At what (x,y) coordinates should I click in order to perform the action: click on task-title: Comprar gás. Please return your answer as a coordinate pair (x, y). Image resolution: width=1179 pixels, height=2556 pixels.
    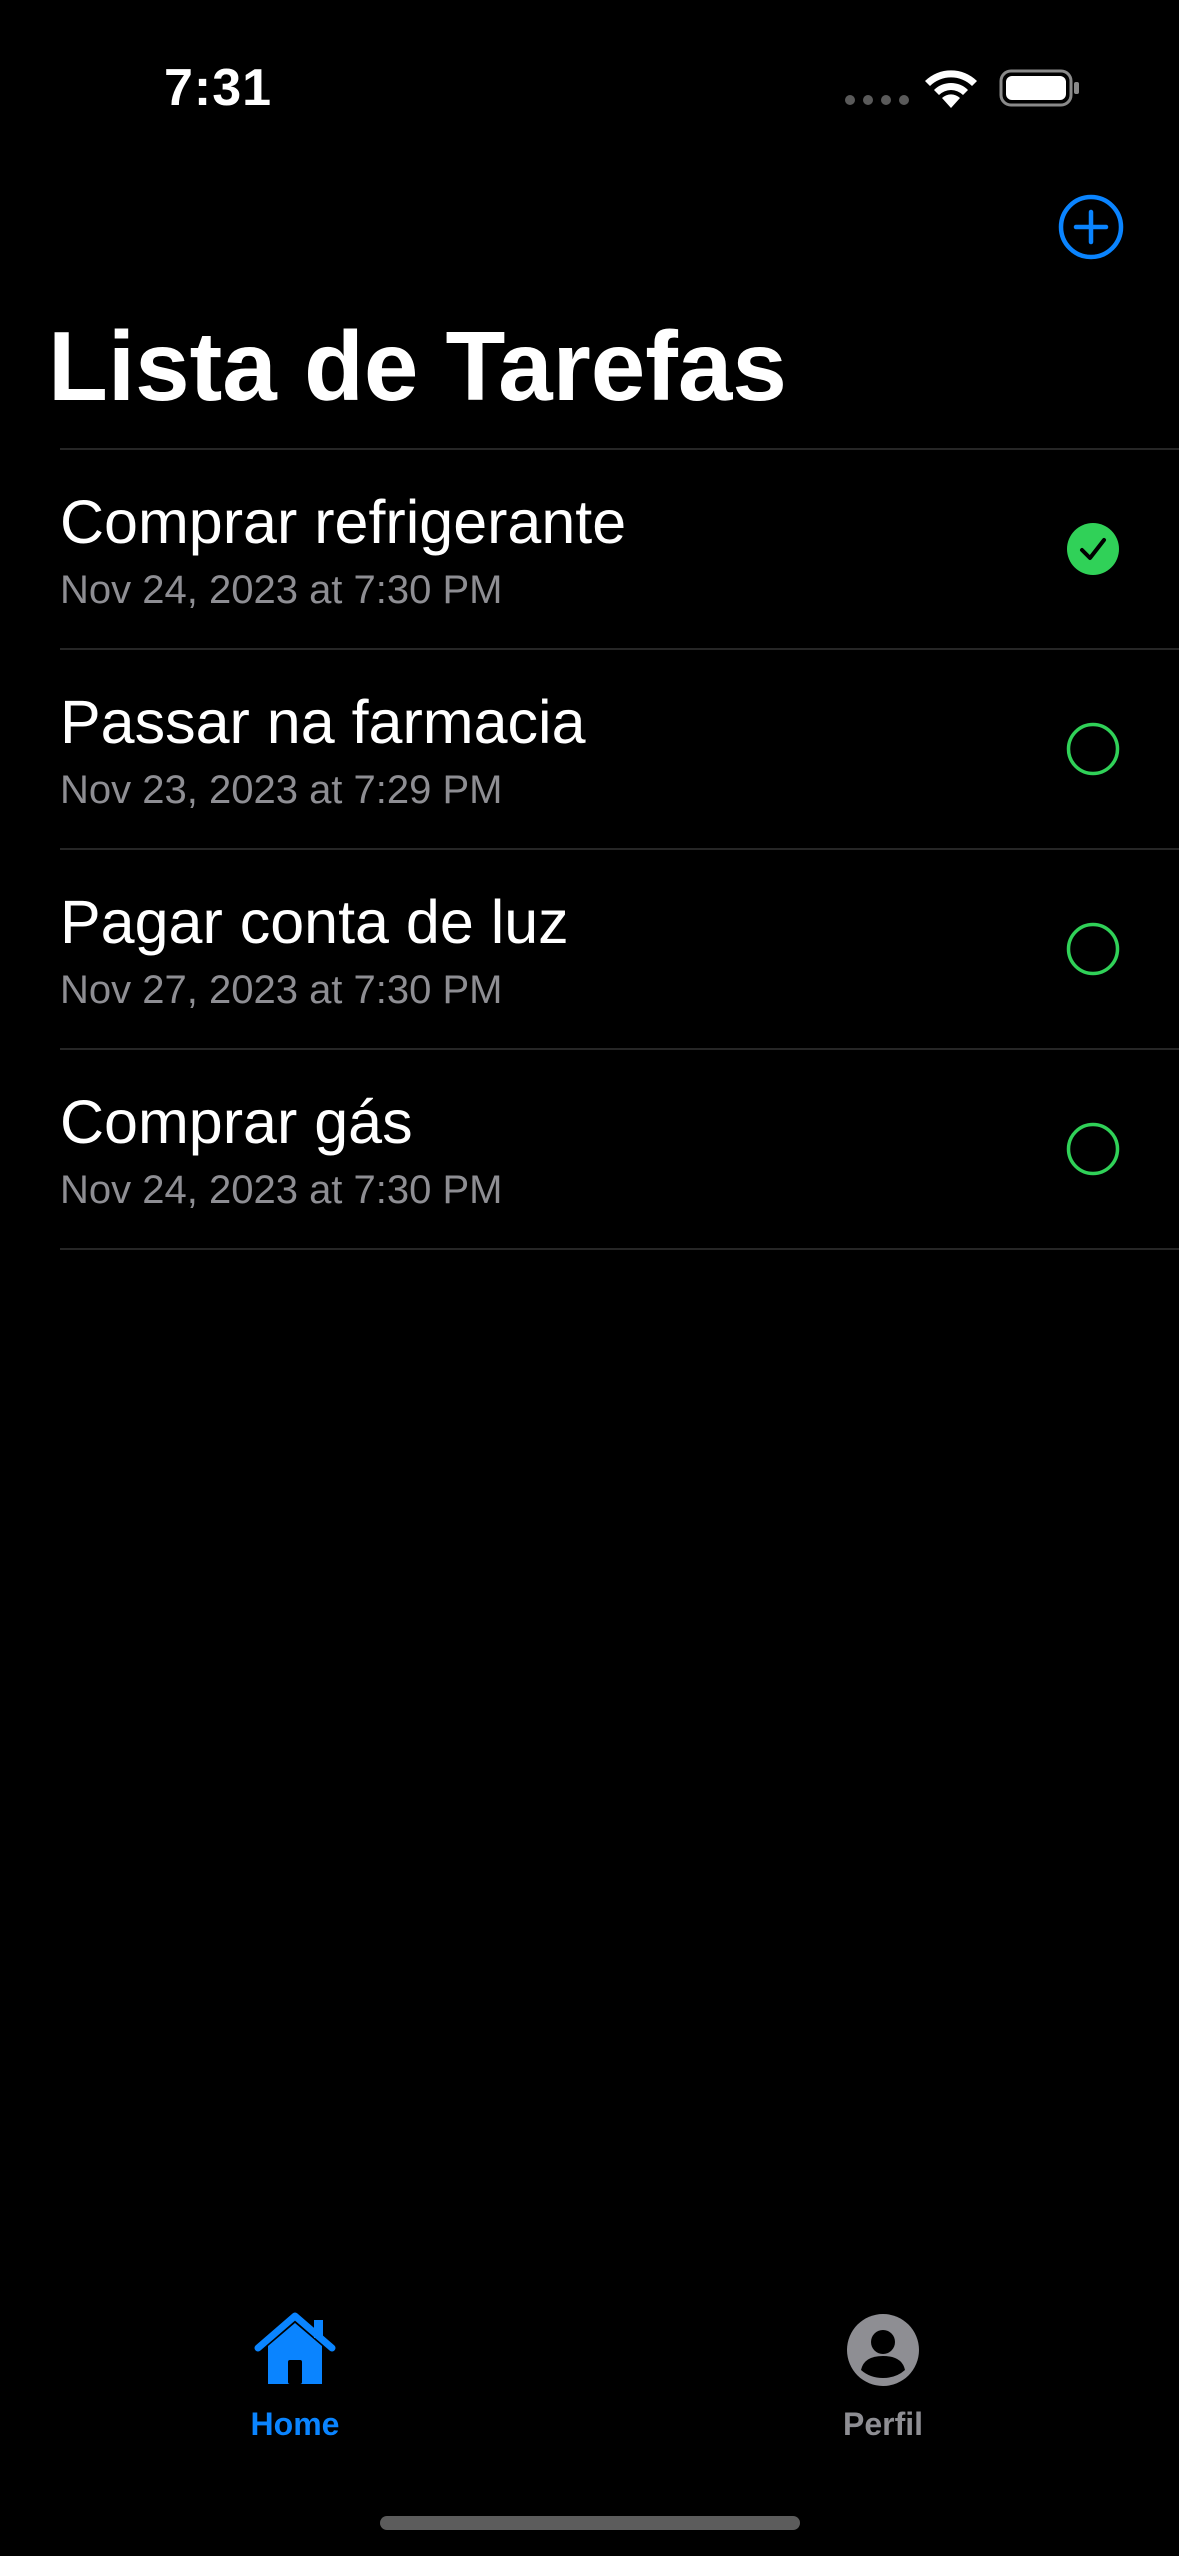
    Looking at the image, I should click on (236, 1122).